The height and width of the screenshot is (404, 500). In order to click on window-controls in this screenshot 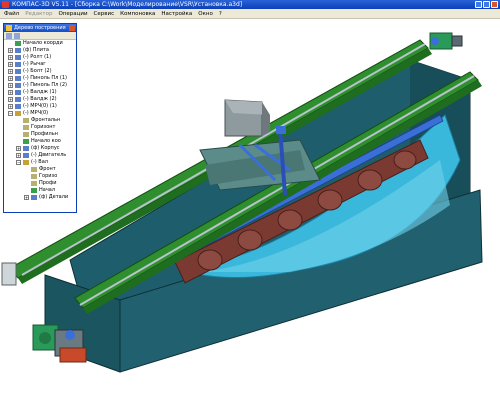, I will do `click(486, 4)`.